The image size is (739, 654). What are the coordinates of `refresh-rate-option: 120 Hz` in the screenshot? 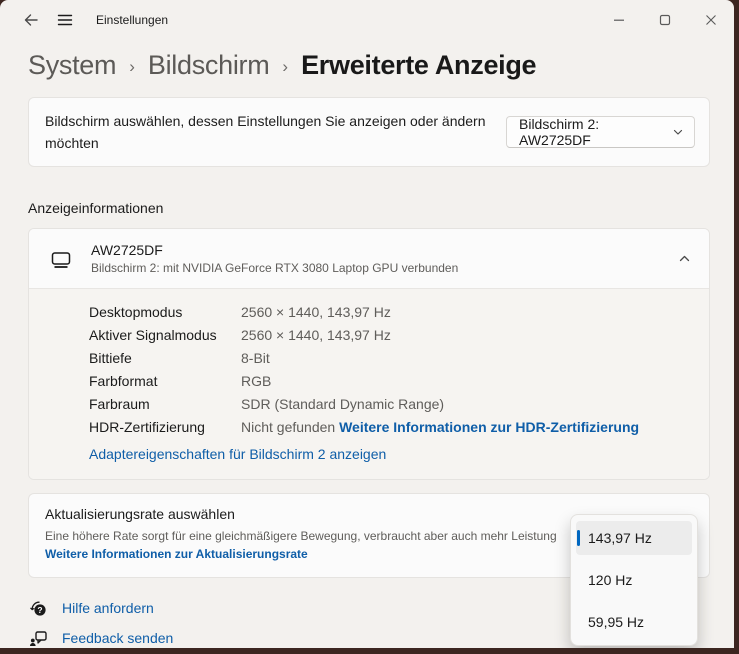 It's located at (634, 580).